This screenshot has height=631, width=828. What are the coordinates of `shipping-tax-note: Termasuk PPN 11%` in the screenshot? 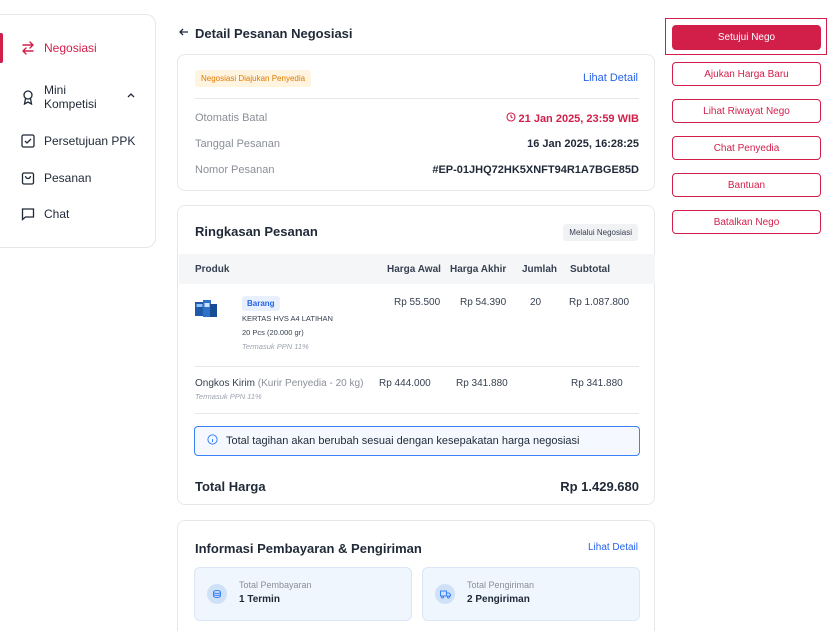 It's located at (228, 396).